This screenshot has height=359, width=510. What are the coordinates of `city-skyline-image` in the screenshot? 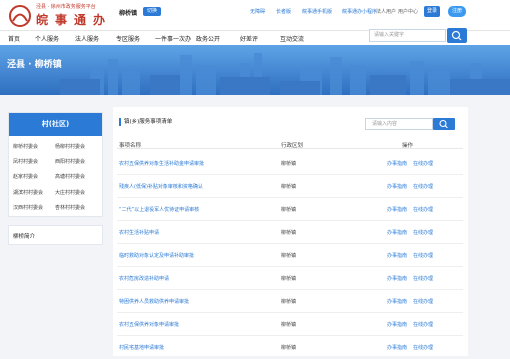 It's located at (255, 70).